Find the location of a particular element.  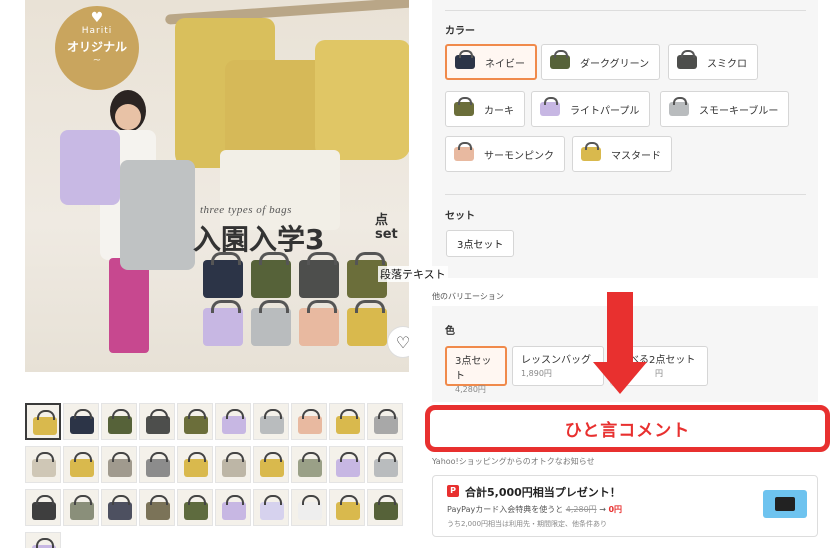

new-price: 0円 is located at coordinates (615, 509).